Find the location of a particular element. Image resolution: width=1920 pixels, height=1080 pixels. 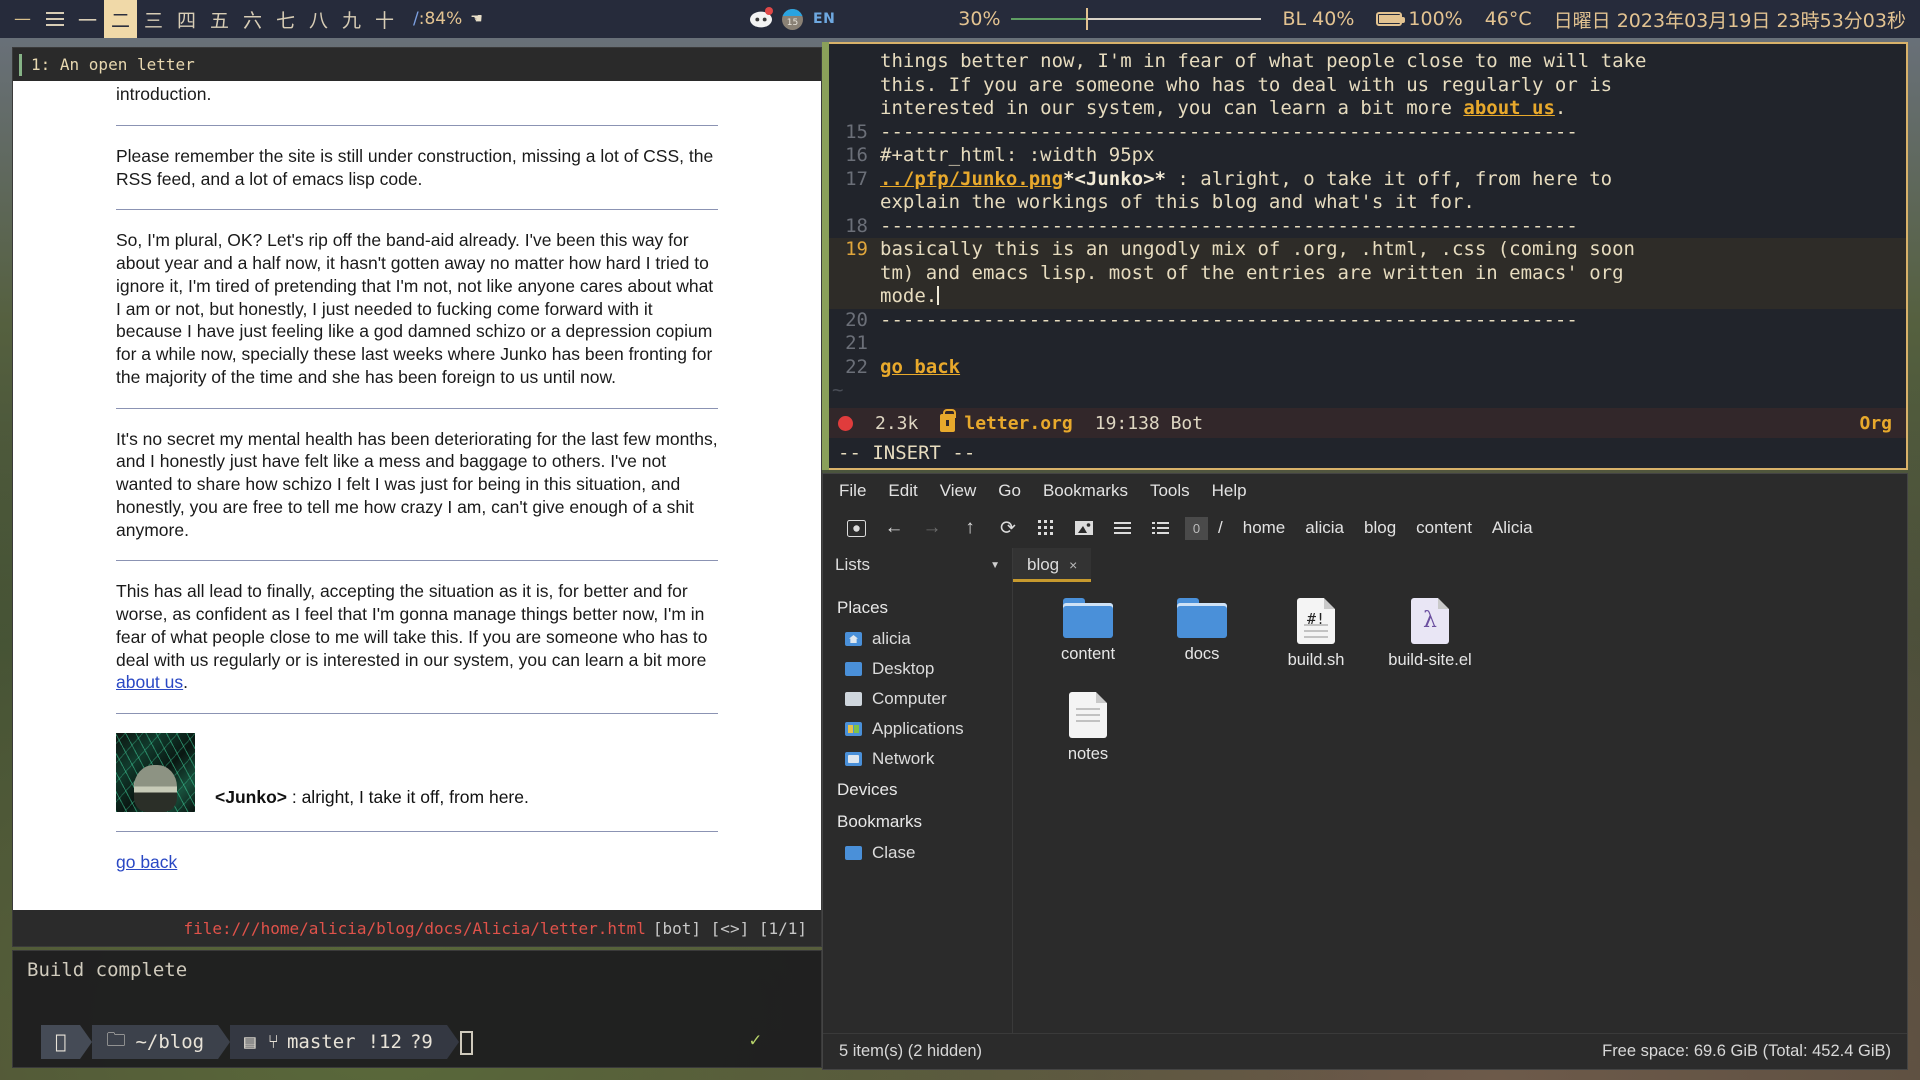

workspace-2: 二 is located at coordinates (120, 19).